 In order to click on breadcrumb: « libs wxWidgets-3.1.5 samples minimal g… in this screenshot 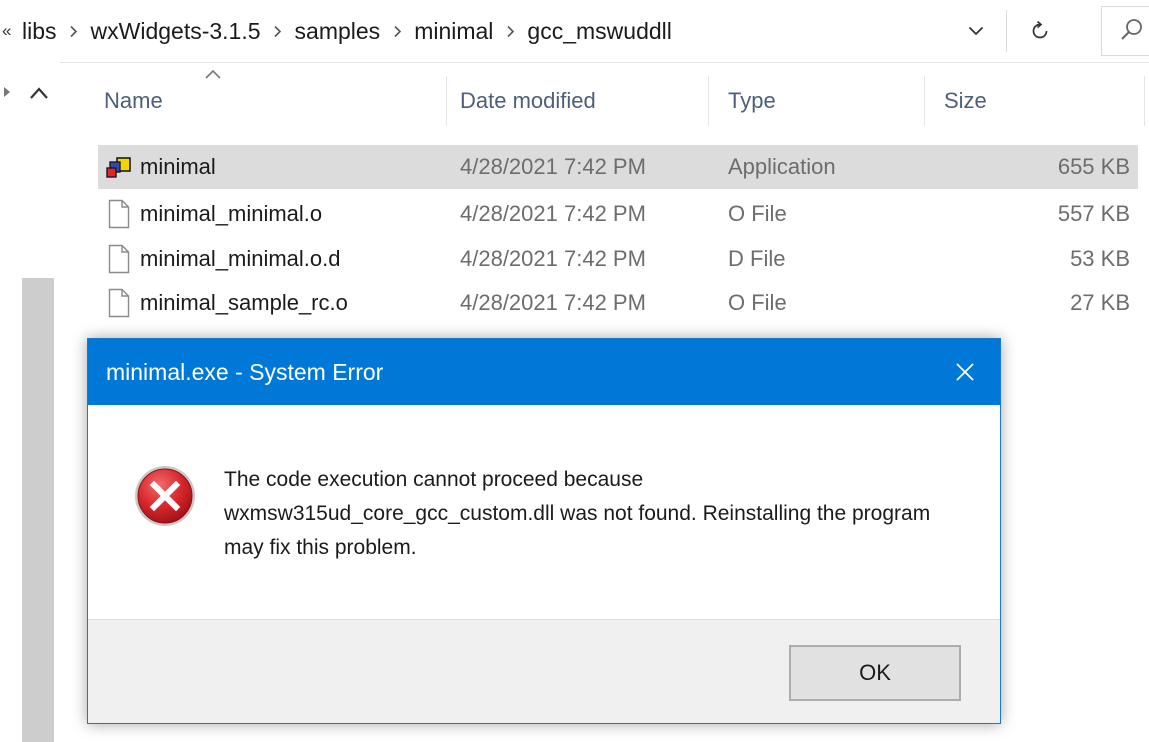, I will do `click(339, 31)`.